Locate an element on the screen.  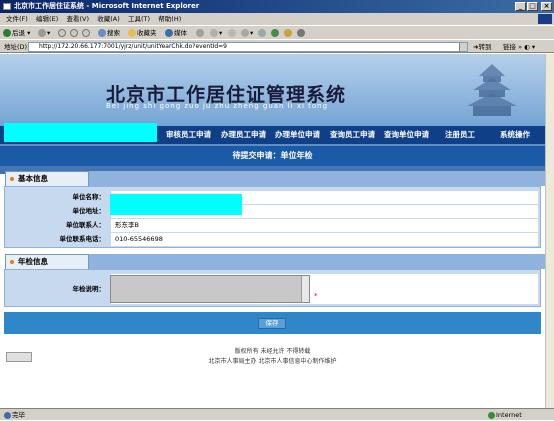
forward-button: ▾ is located at coordinates (44, 33).